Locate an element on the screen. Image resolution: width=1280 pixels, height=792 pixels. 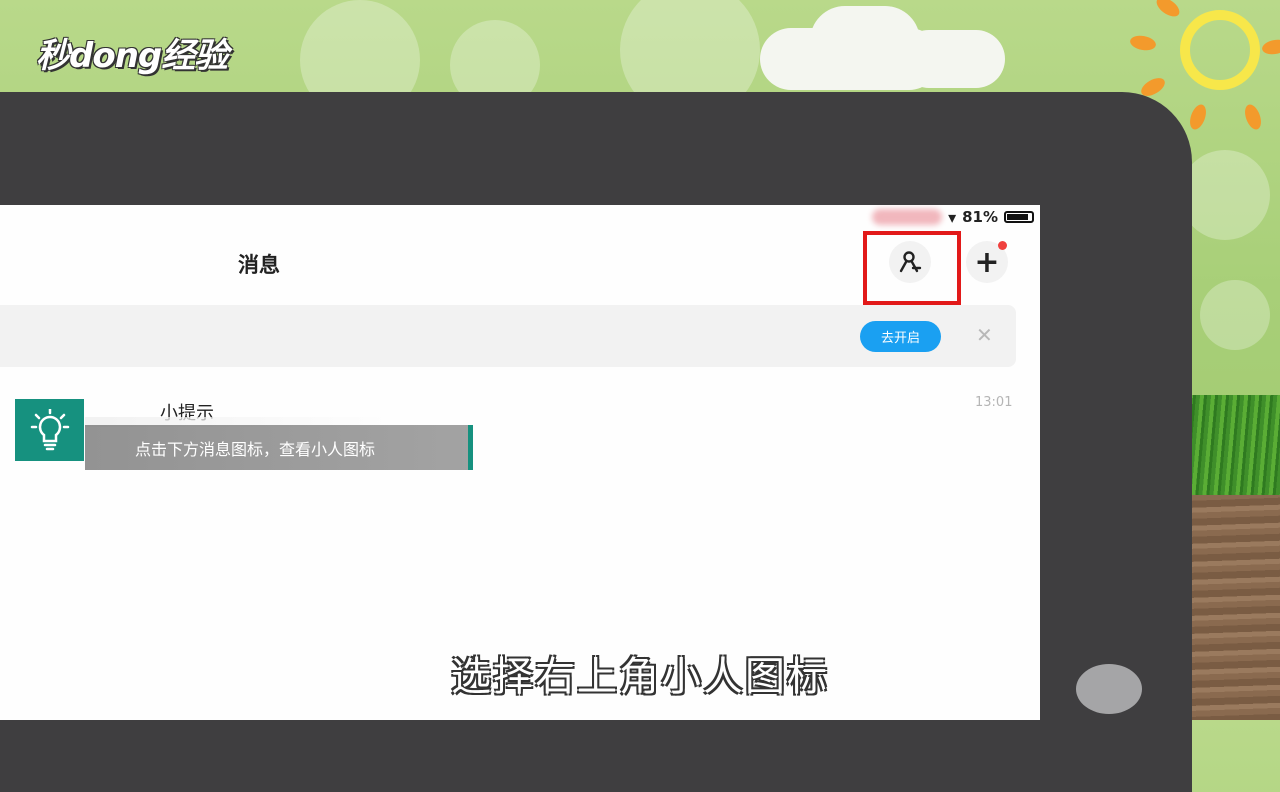
sun is located at coordinates (1220, 50).